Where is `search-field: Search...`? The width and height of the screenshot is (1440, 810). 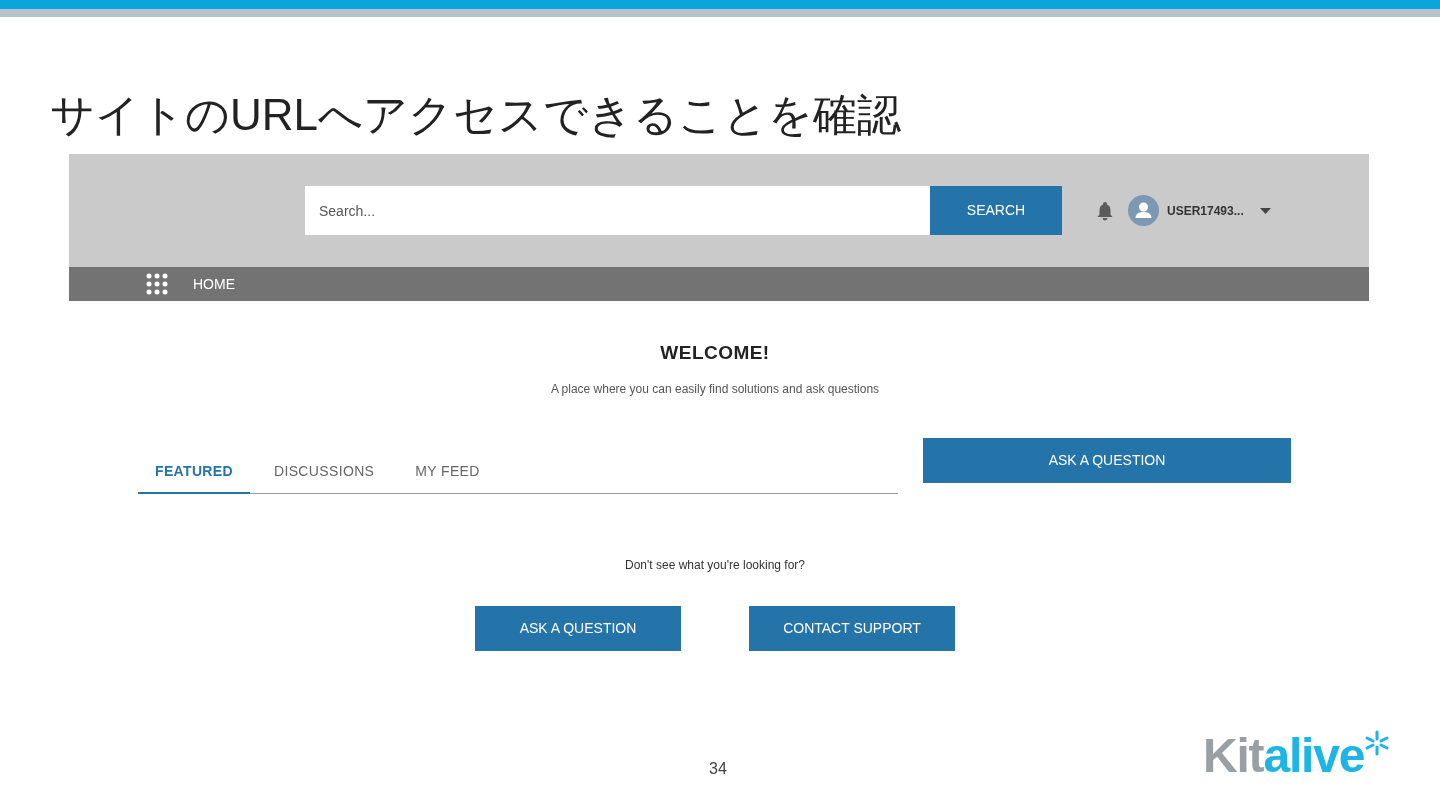 search-field: Search... is located at coordinates (617, 210).